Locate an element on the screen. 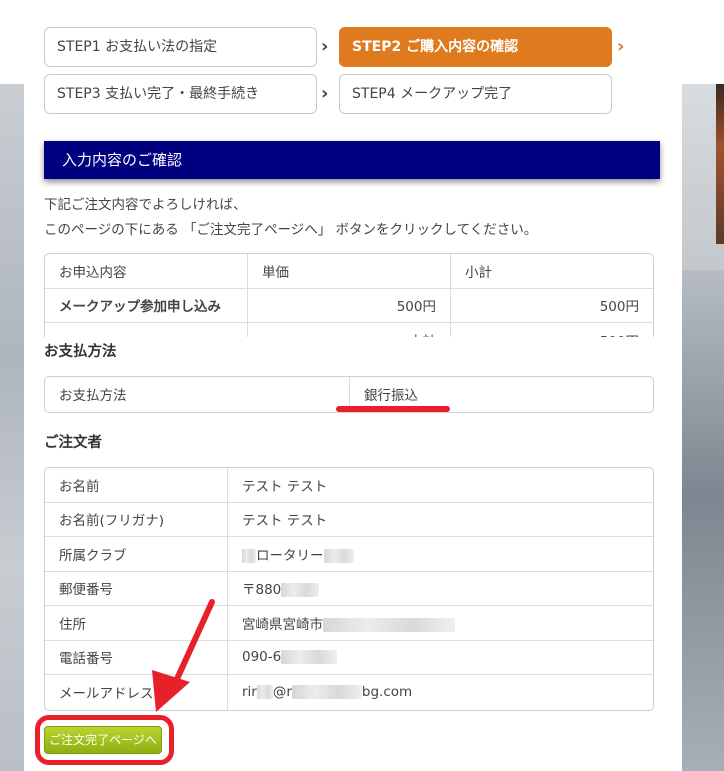 This screenshot has width=724, height=771. order-unit-price: 500円 is located at coordinates (349, 305).